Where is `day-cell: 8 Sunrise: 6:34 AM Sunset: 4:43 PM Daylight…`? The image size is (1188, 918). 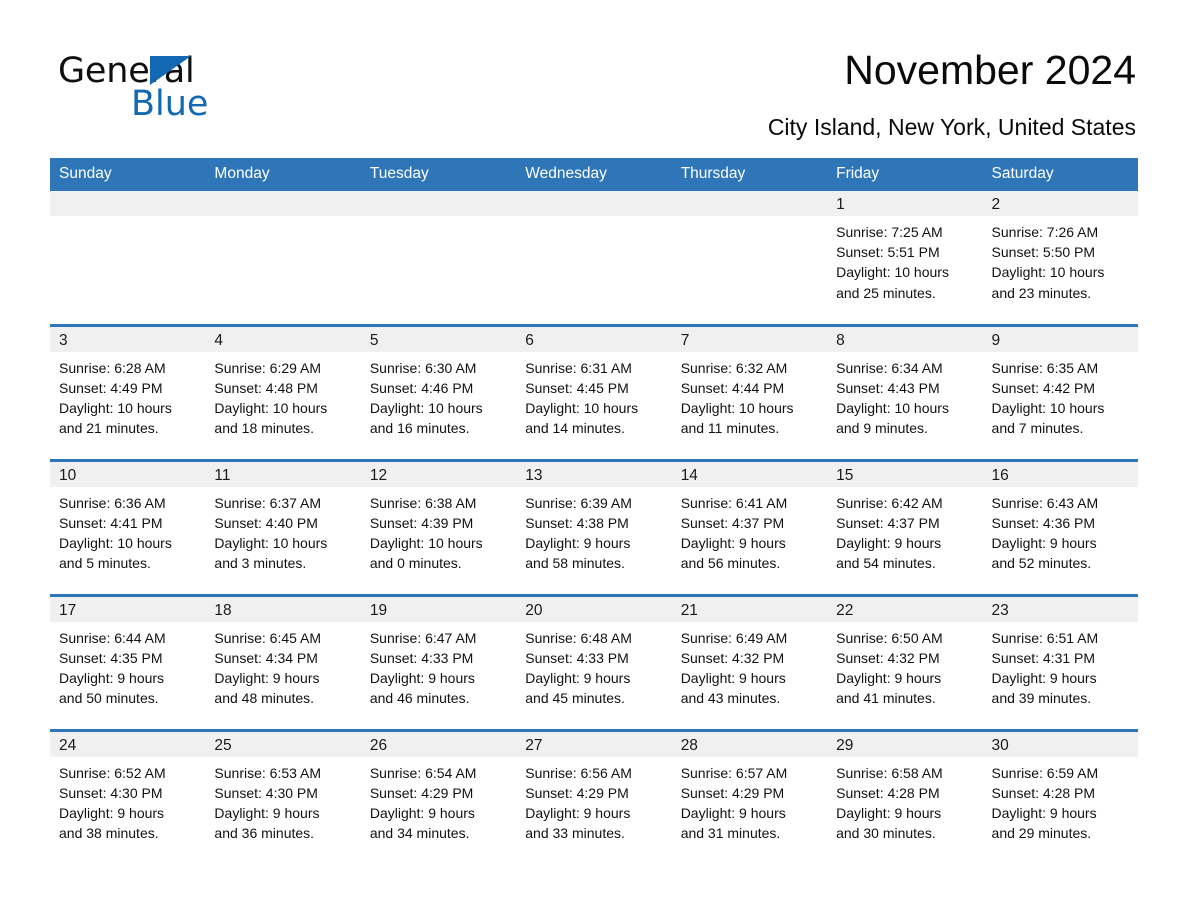 day-cell: 8 Sunrise: 6:34 AM Sunset: 4:43 PM Daylight… is located at coordinates (905, 391).